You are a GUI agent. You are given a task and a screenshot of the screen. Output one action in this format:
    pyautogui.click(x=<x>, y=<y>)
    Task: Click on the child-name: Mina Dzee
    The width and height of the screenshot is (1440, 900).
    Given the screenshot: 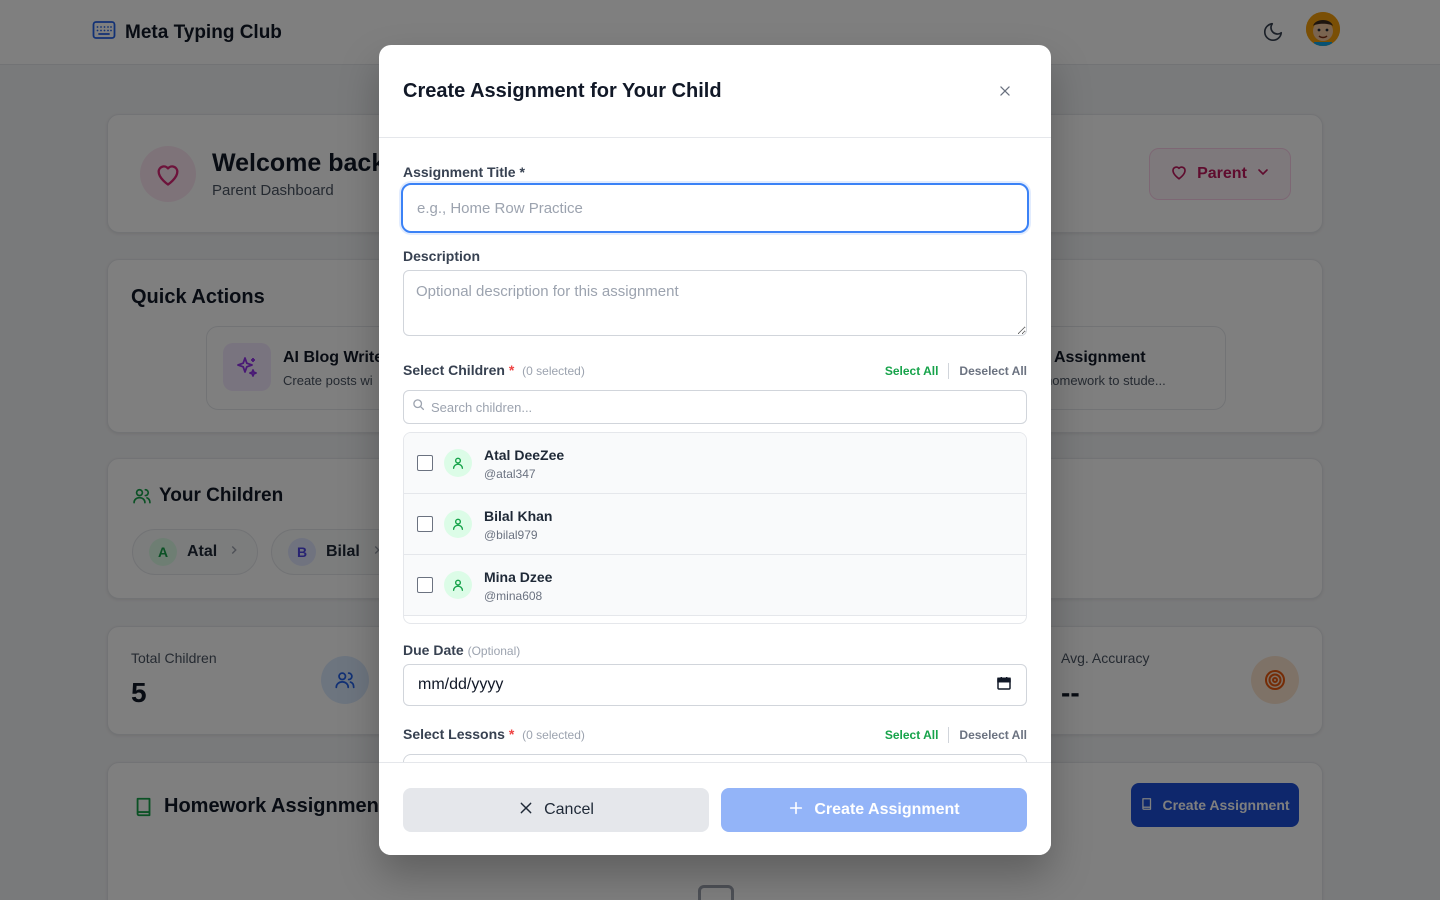 What is the action you would take?
    pyautogui.click(x=518, y=577)
    